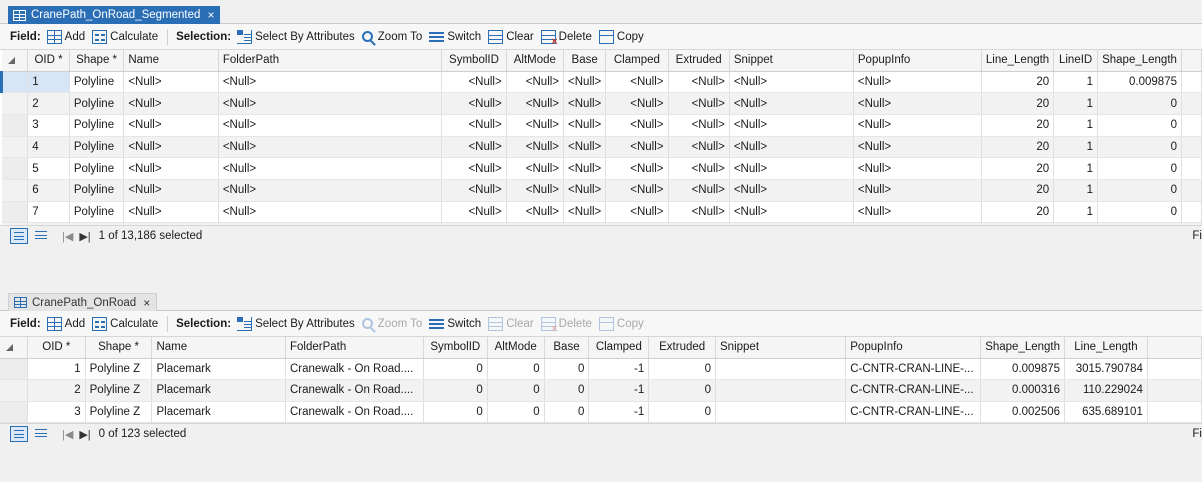 Image resolution: width=1202 pixels, height=482 pixels. I want to click on table-cell: 110.229024, so click(1106, 390).